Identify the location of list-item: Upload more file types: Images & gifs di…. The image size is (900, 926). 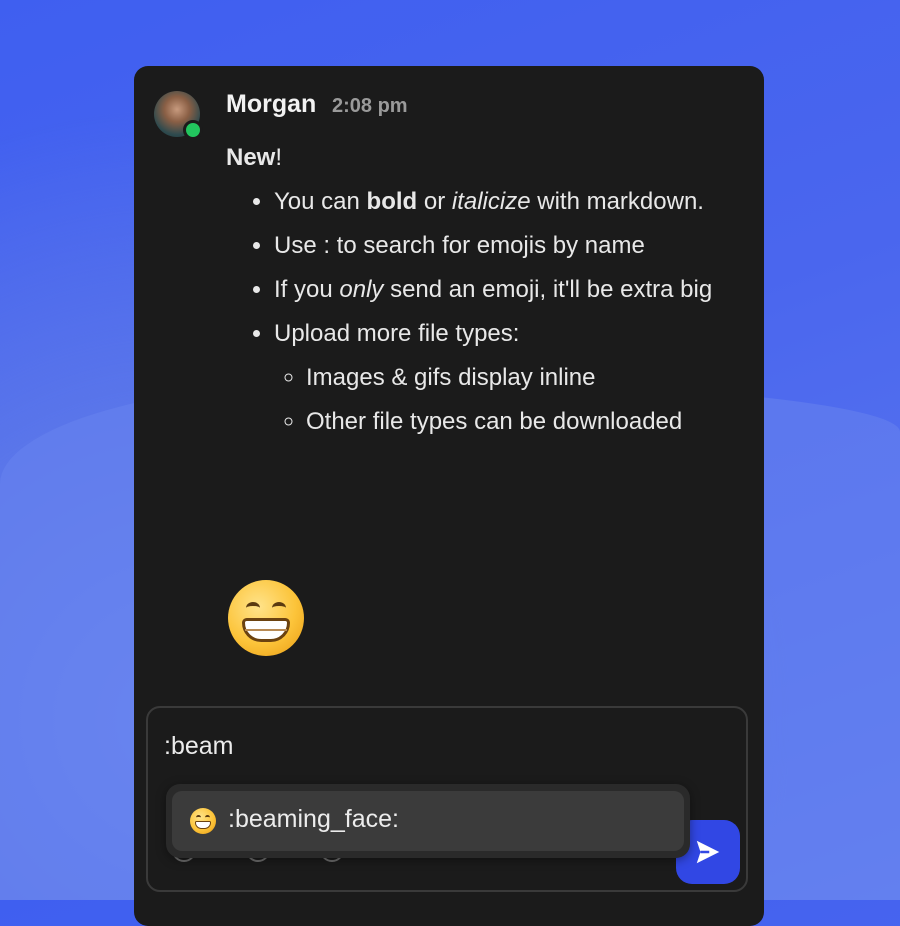
(510, 378).